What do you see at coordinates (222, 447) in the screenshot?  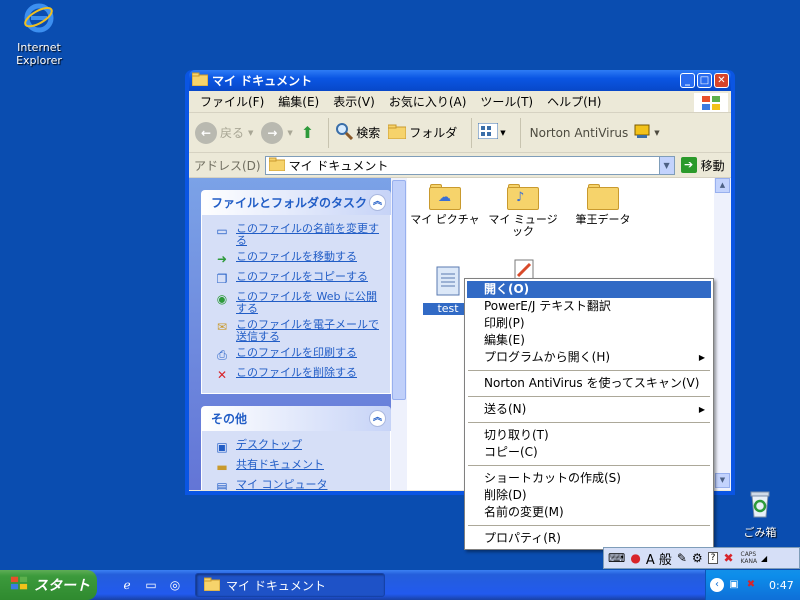 I see `desktop-icon: ▣` at bounding box center [222, 447].